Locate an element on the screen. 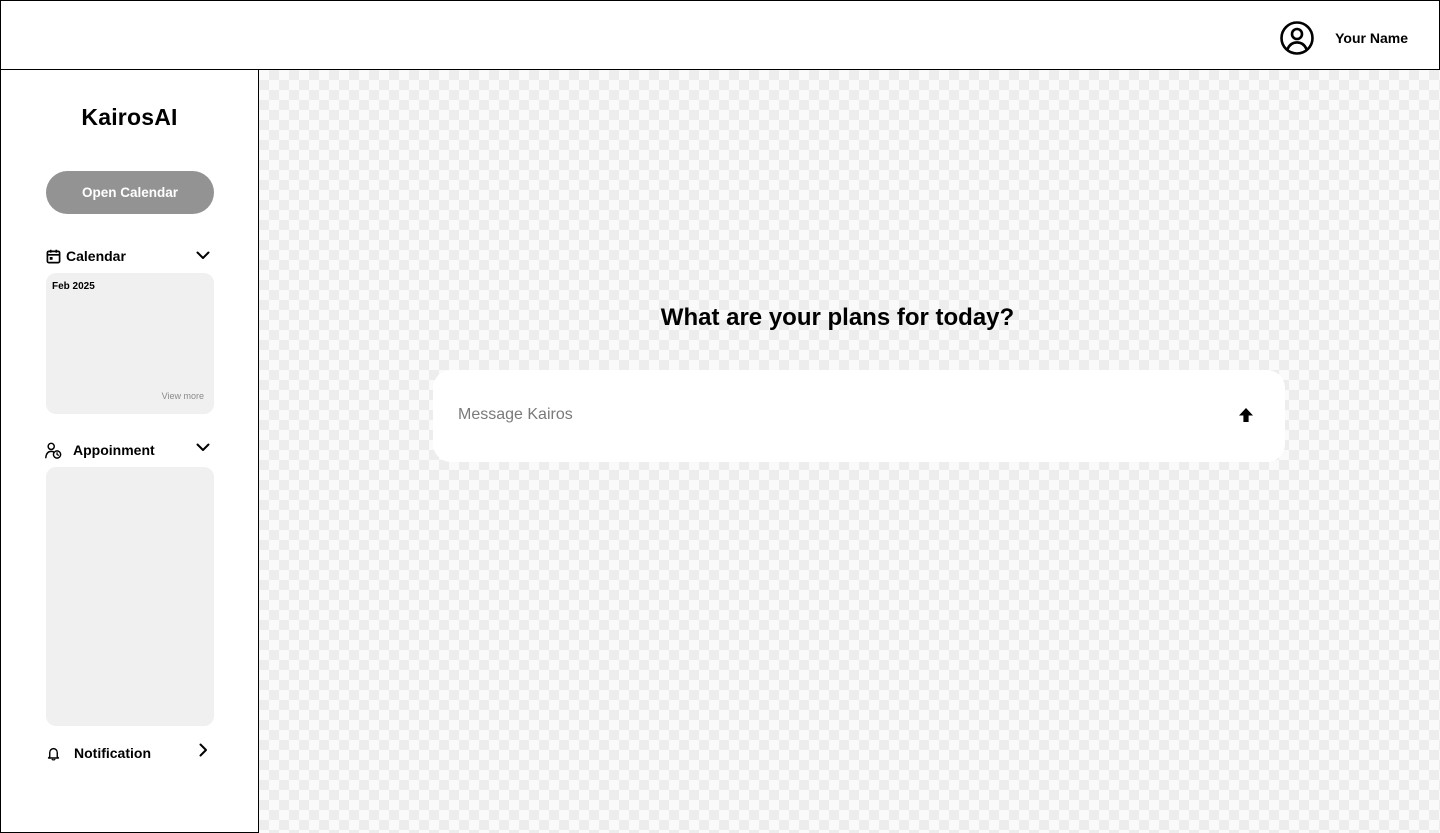 The image size is (1440, 833). top-bar: Your Name is located at coordinates (720, 35).